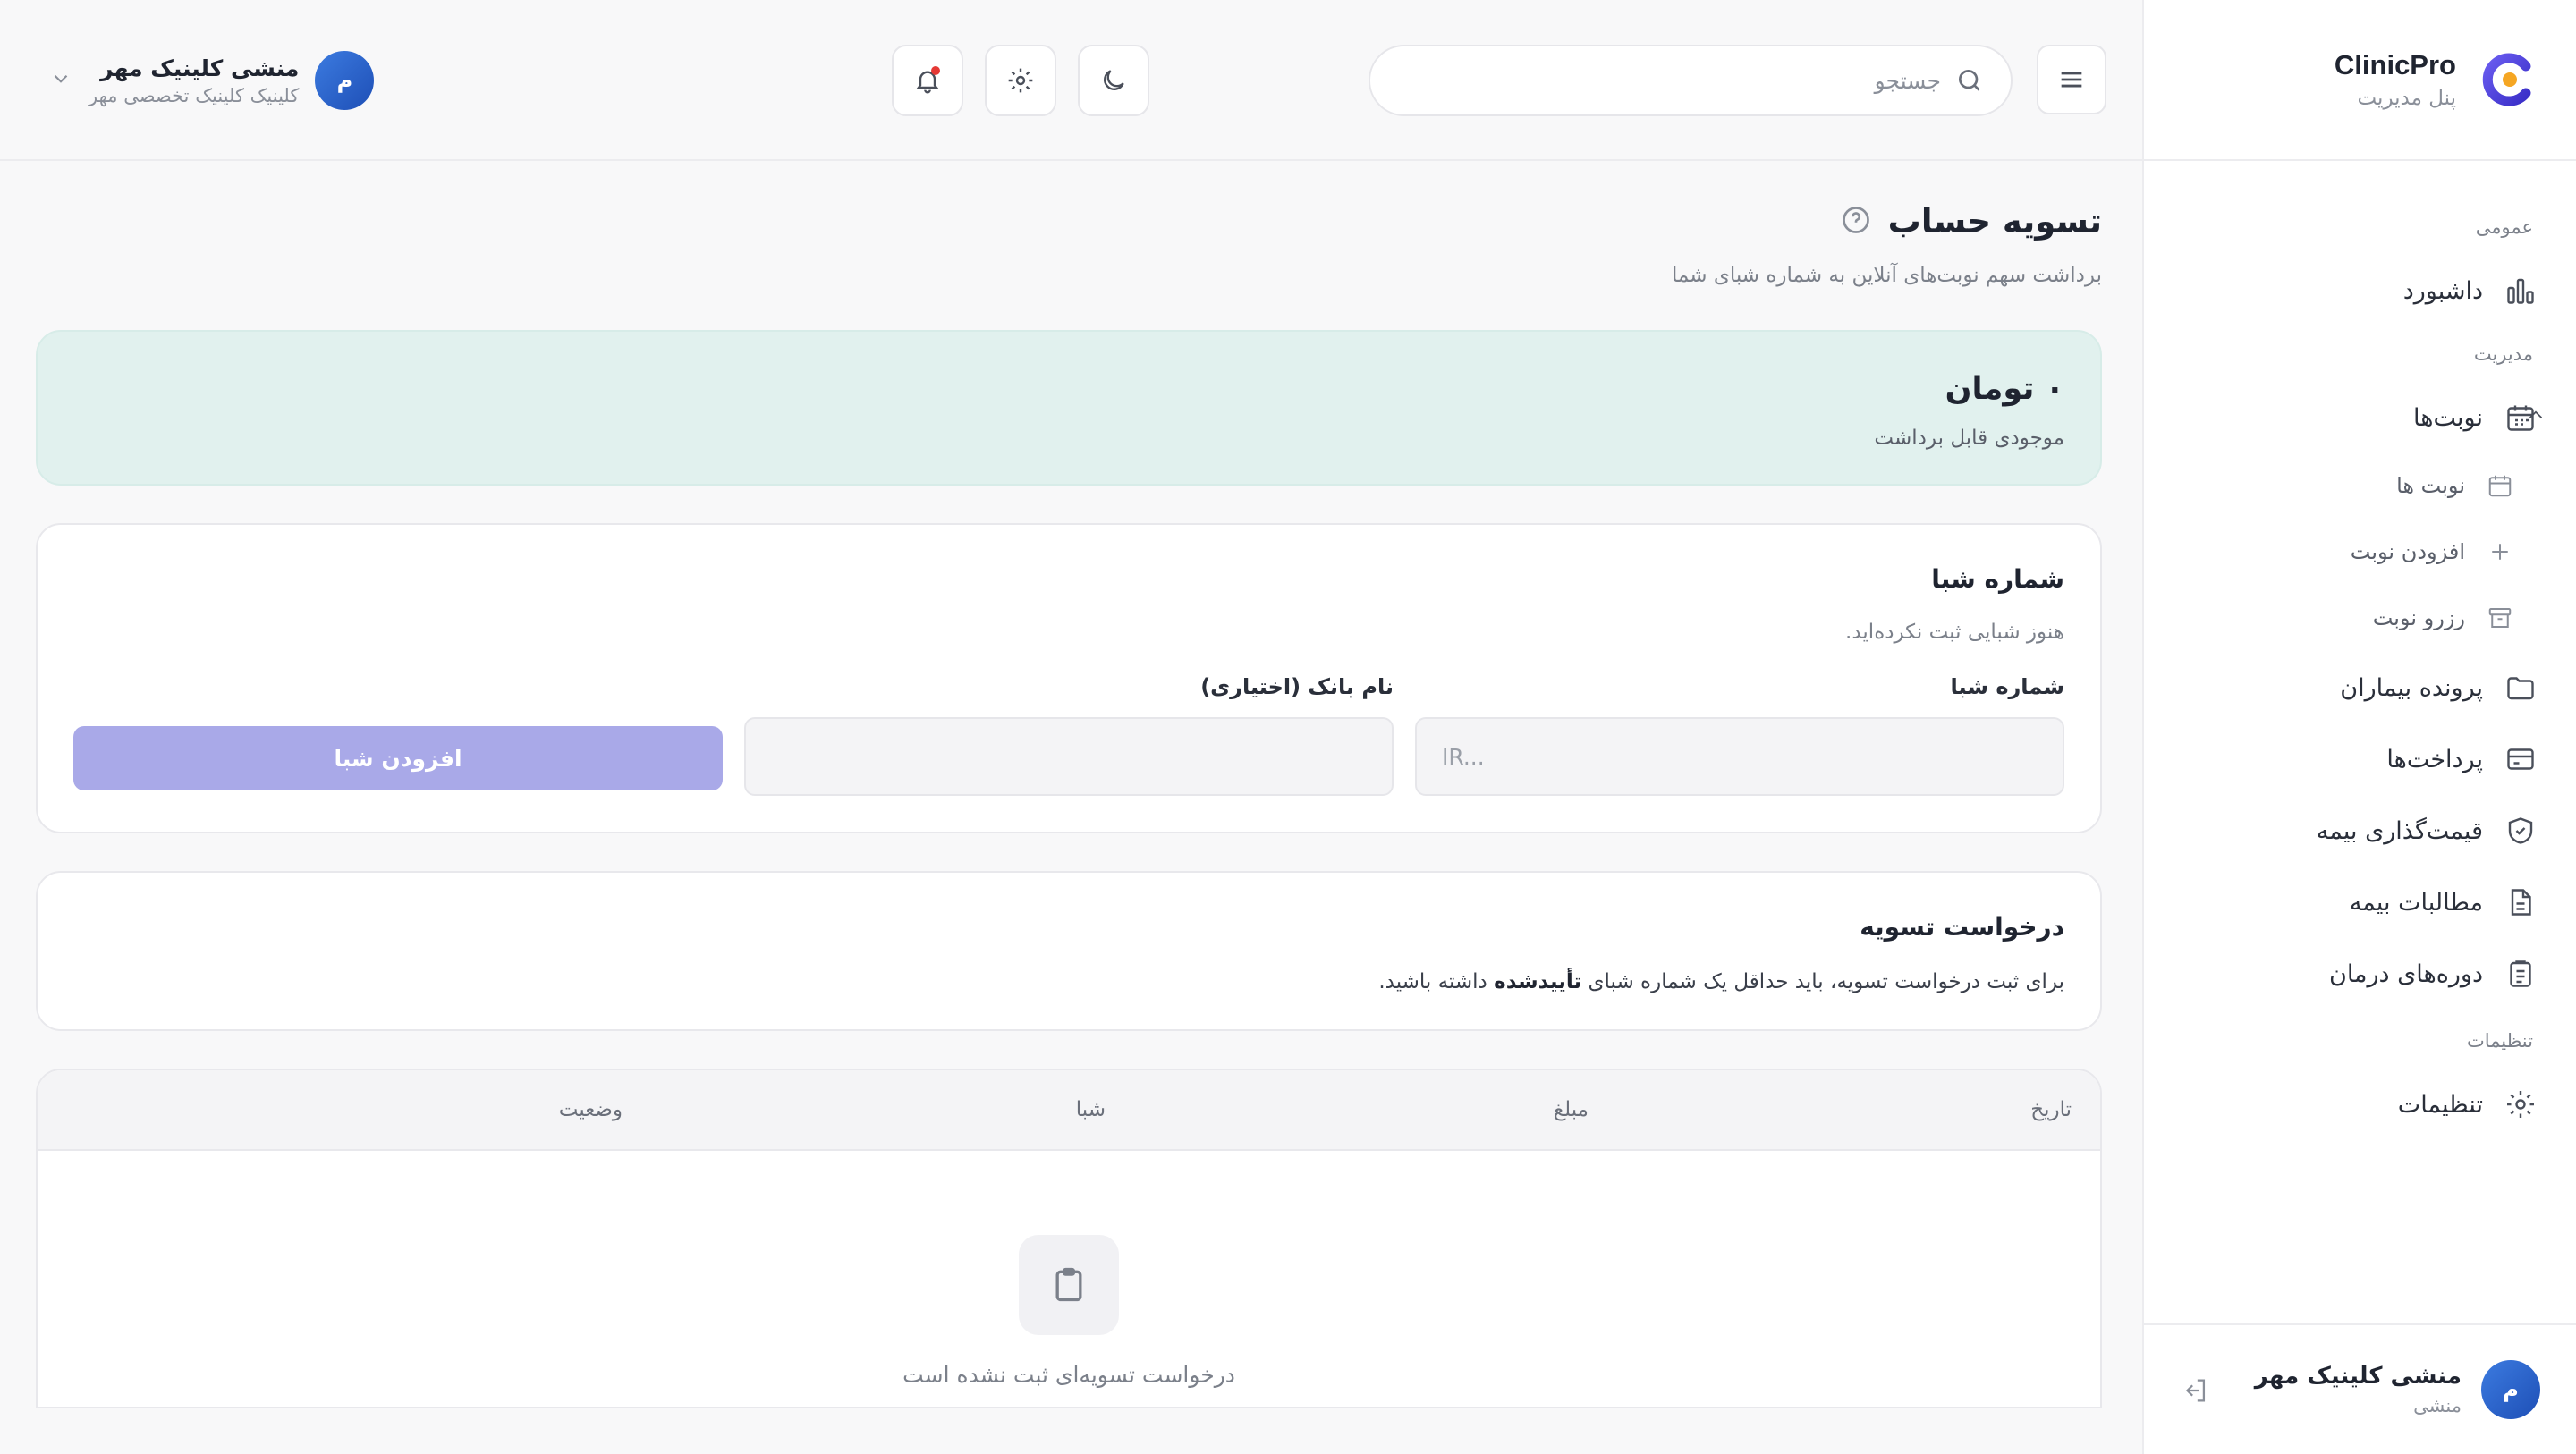 Image resolution: width=2576 pixels, height=1454 pixels. I want to click on sidebar-item-insurance-claims: مطالبات بیمه, so click(2360, 902).